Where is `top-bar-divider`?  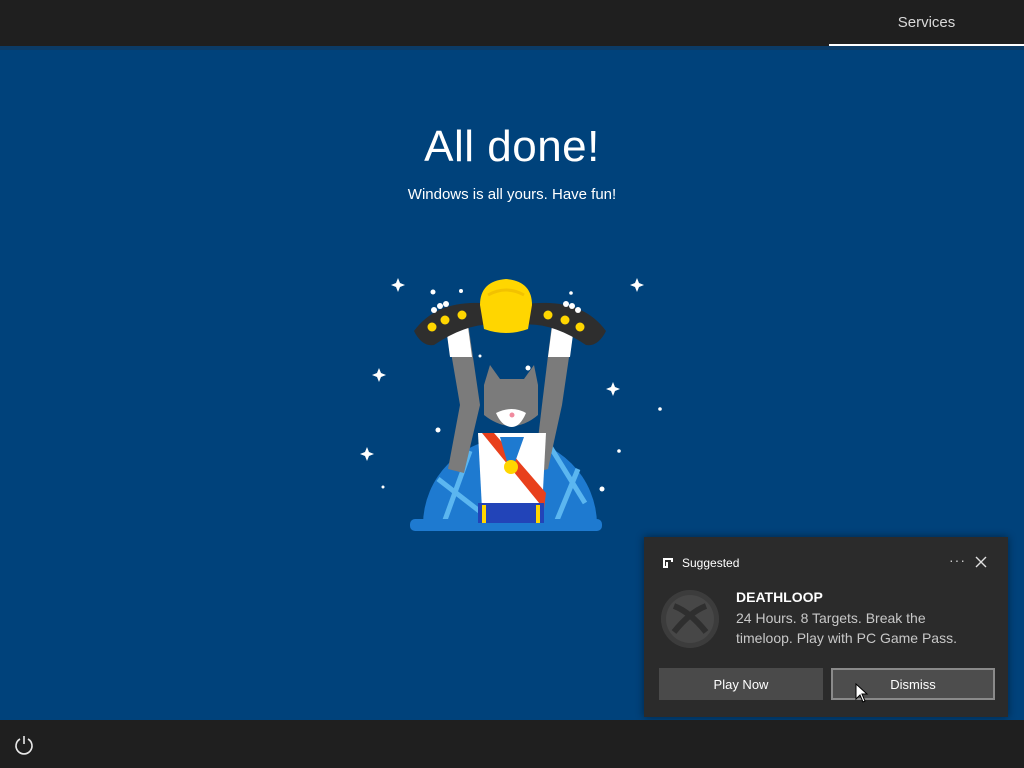 top-bar-divider is located at coordinates (512, 48).